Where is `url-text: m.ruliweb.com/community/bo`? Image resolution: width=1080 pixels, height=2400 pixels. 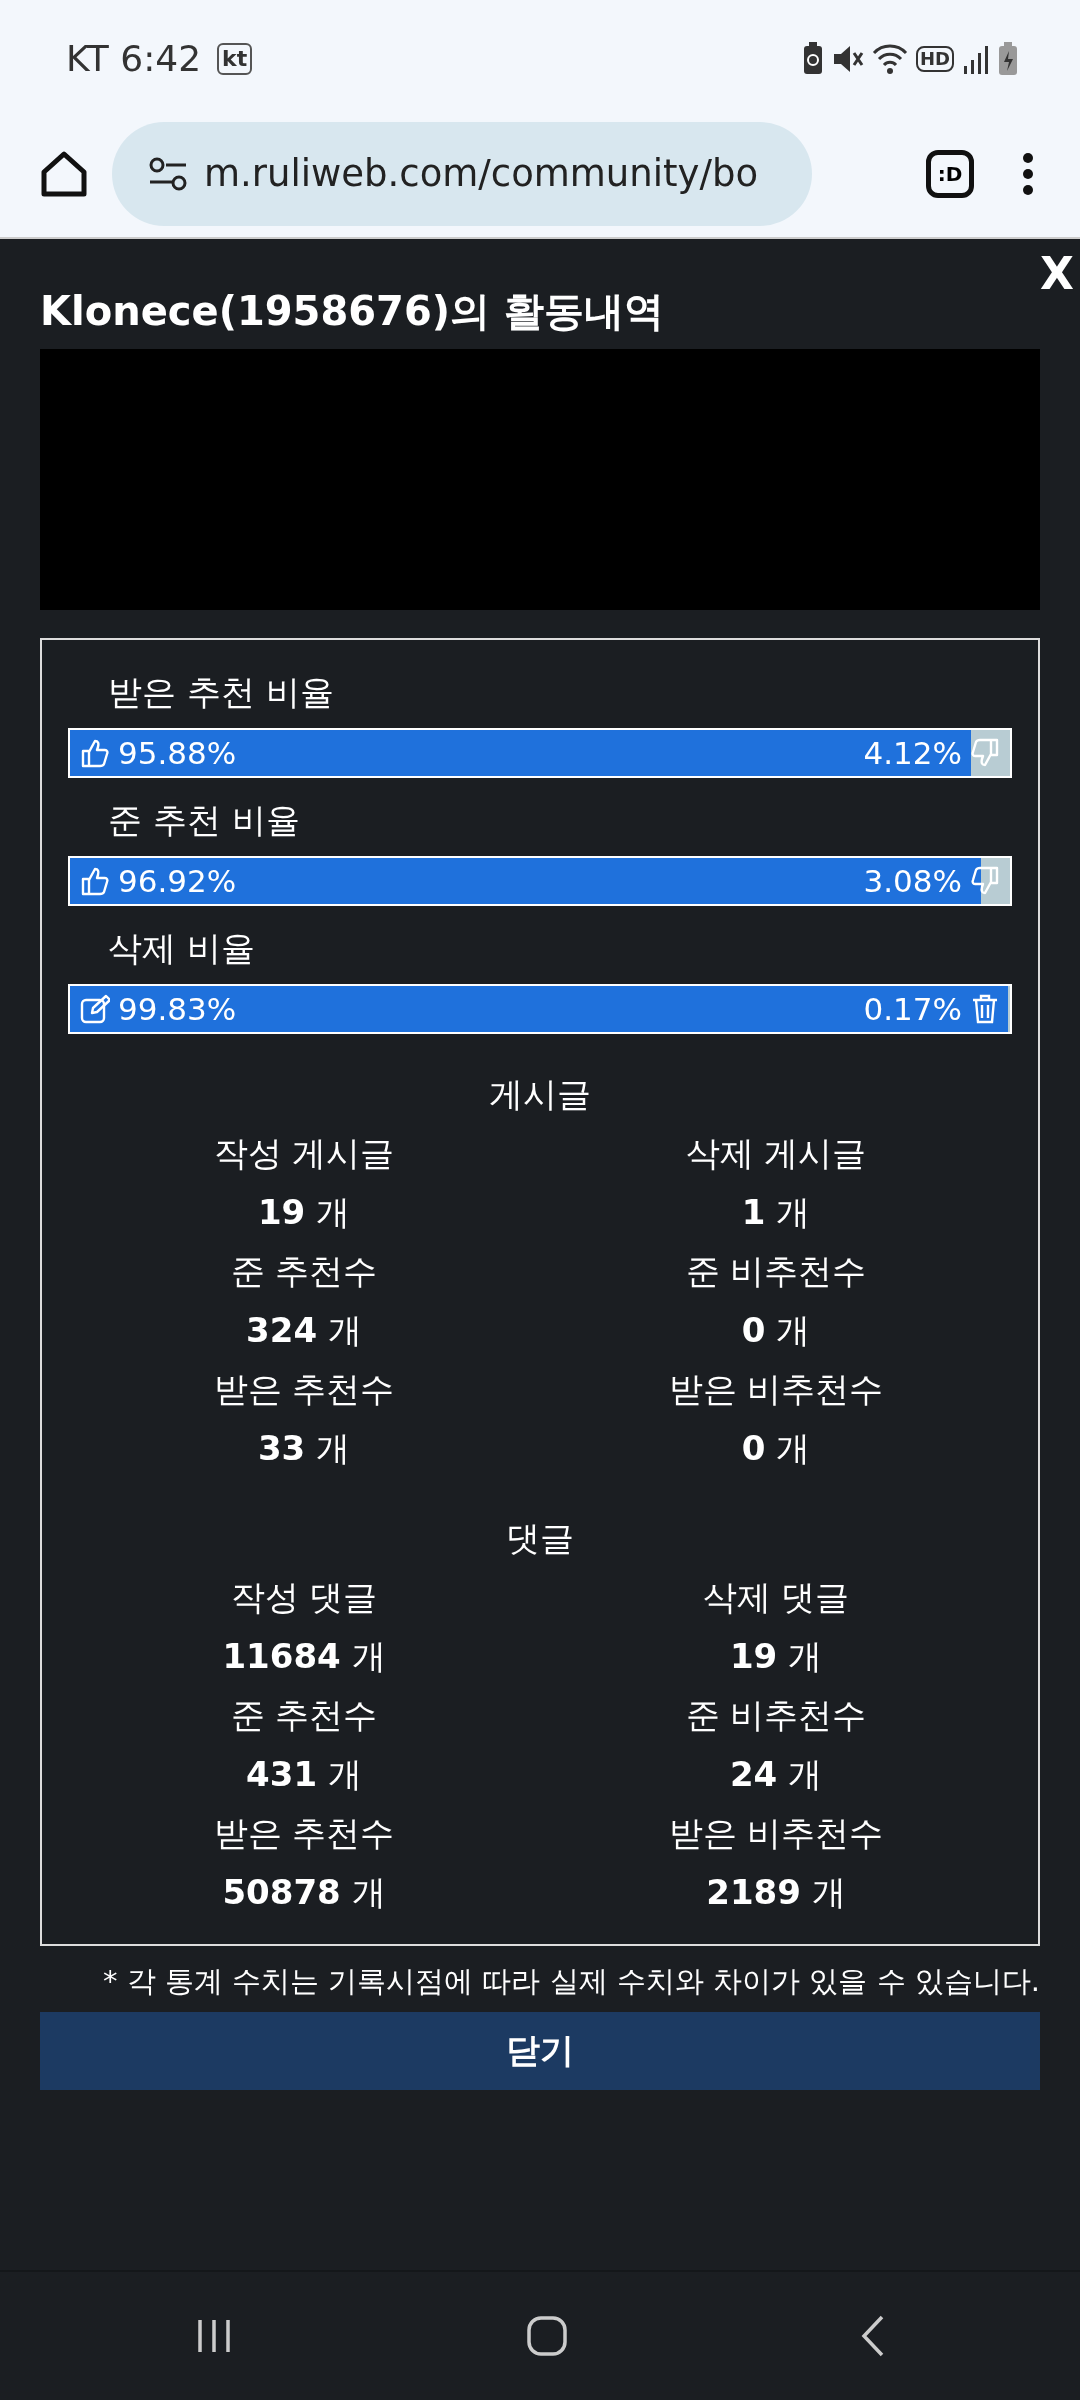
url-text: m.ruliweb.com/community/bo is located at coordinates (481, 174).